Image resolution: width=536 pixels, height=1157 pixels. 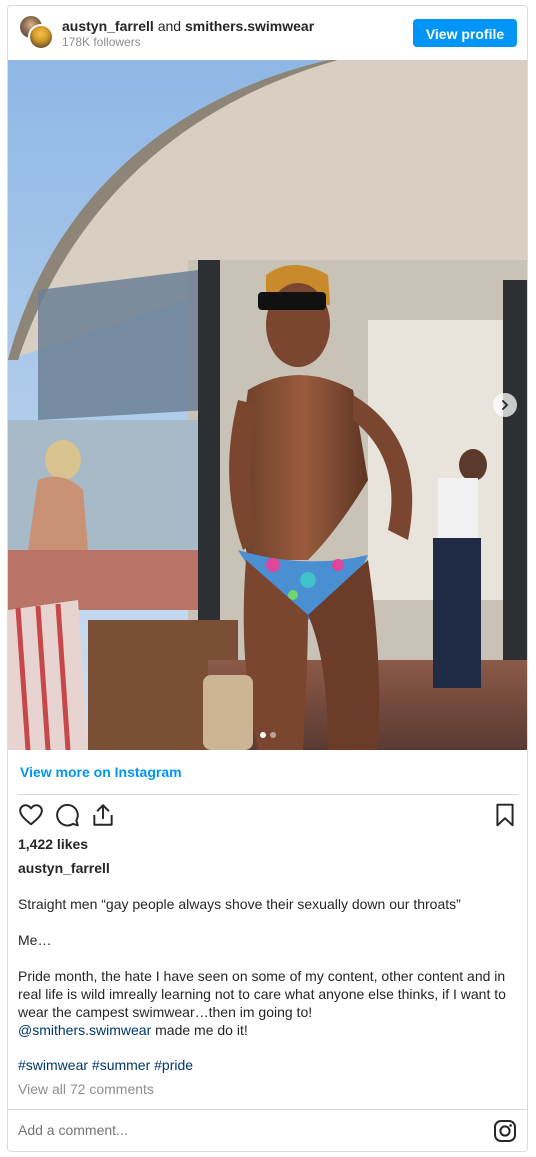 I want to click on carousel-indicator, so click(x=267, y=735).